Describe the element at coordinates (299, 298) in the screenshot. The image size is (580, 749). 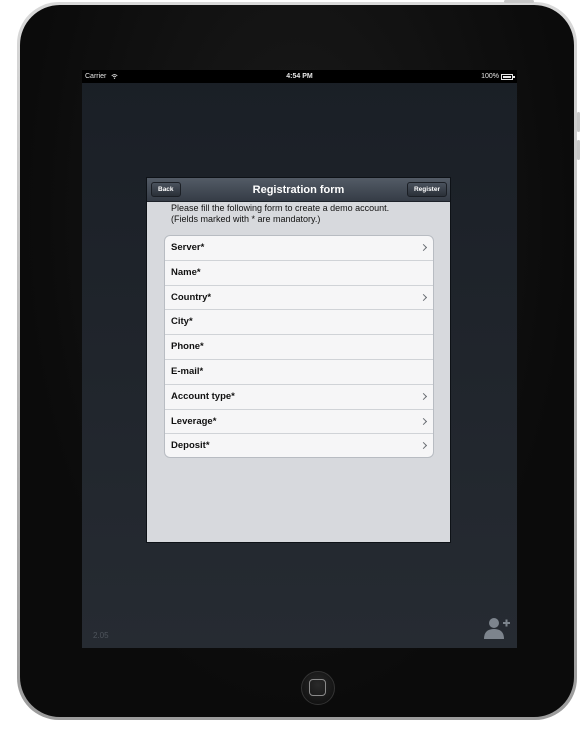
I see `field-country: Country*` at that location.